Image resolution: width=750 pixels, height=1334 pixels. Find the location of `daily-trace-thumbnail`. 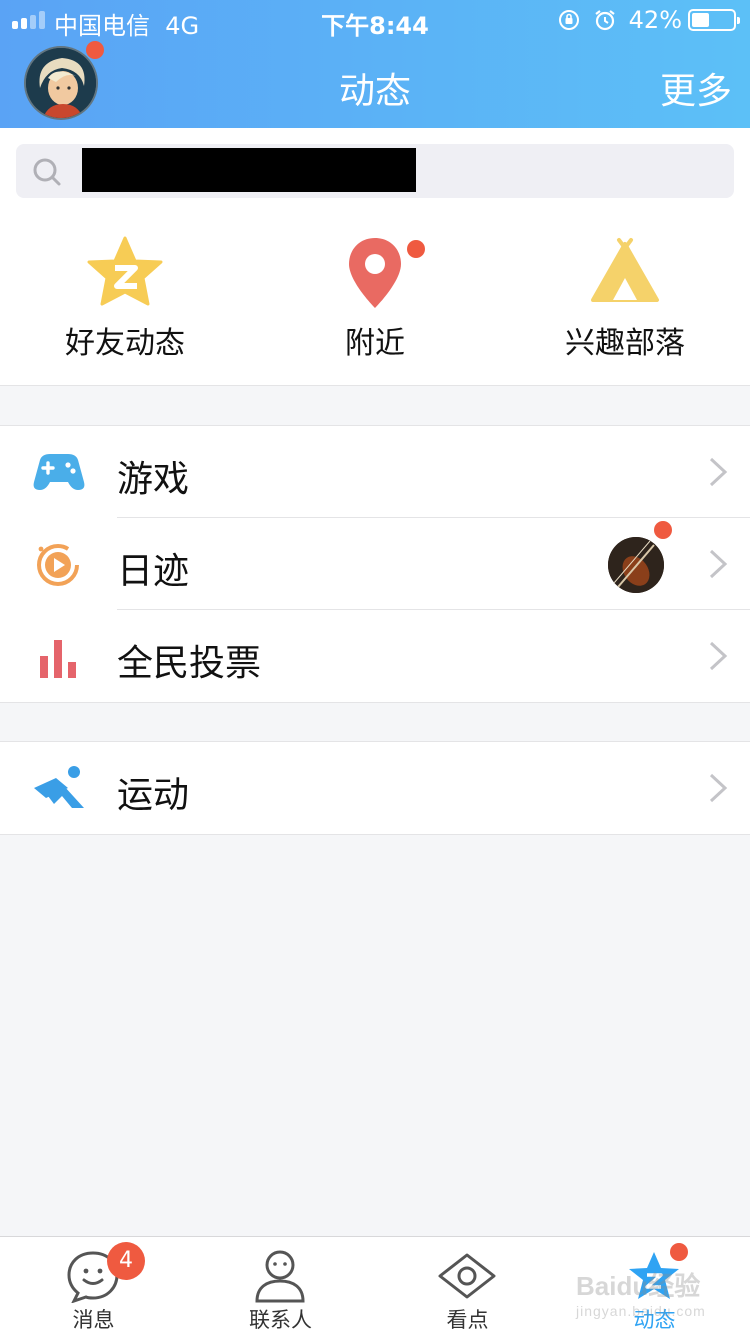

daily-trace-thumbnail is located at coordinates (636, 565).